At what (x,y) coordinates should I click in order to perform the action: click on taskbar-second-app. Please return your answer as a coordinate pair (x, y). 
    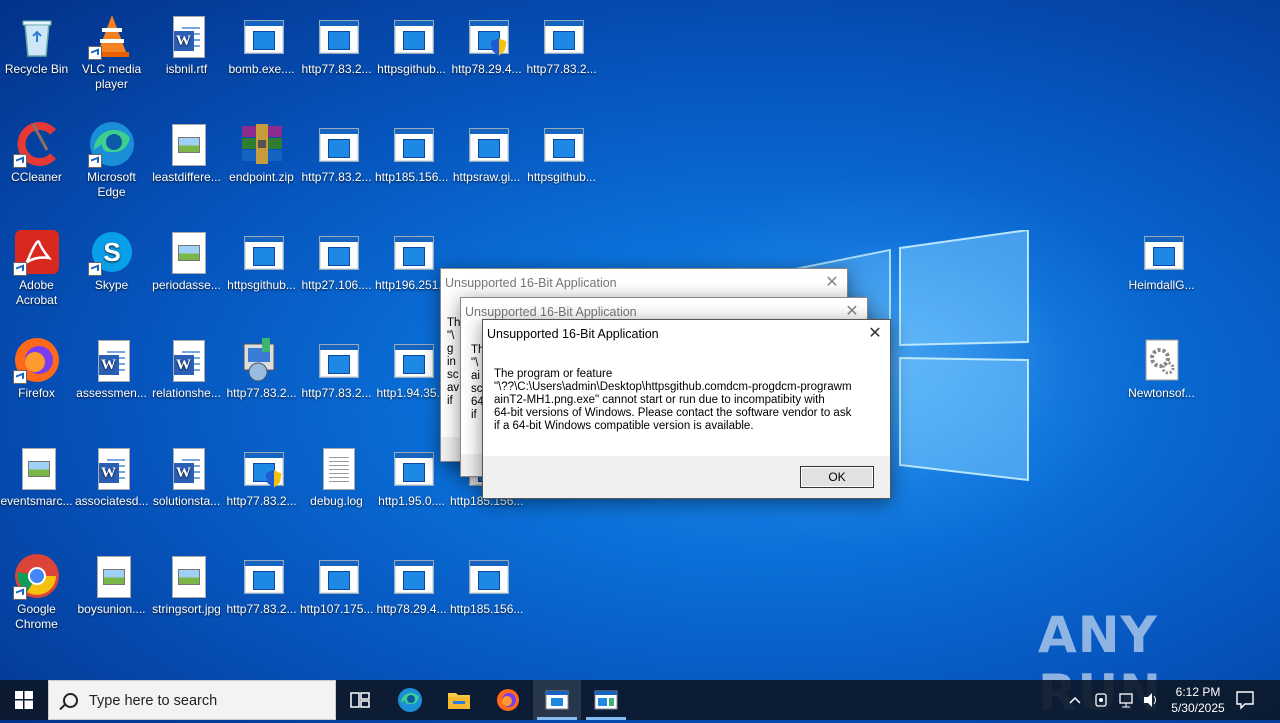
    Looking at the image, I should click on (606, 700).